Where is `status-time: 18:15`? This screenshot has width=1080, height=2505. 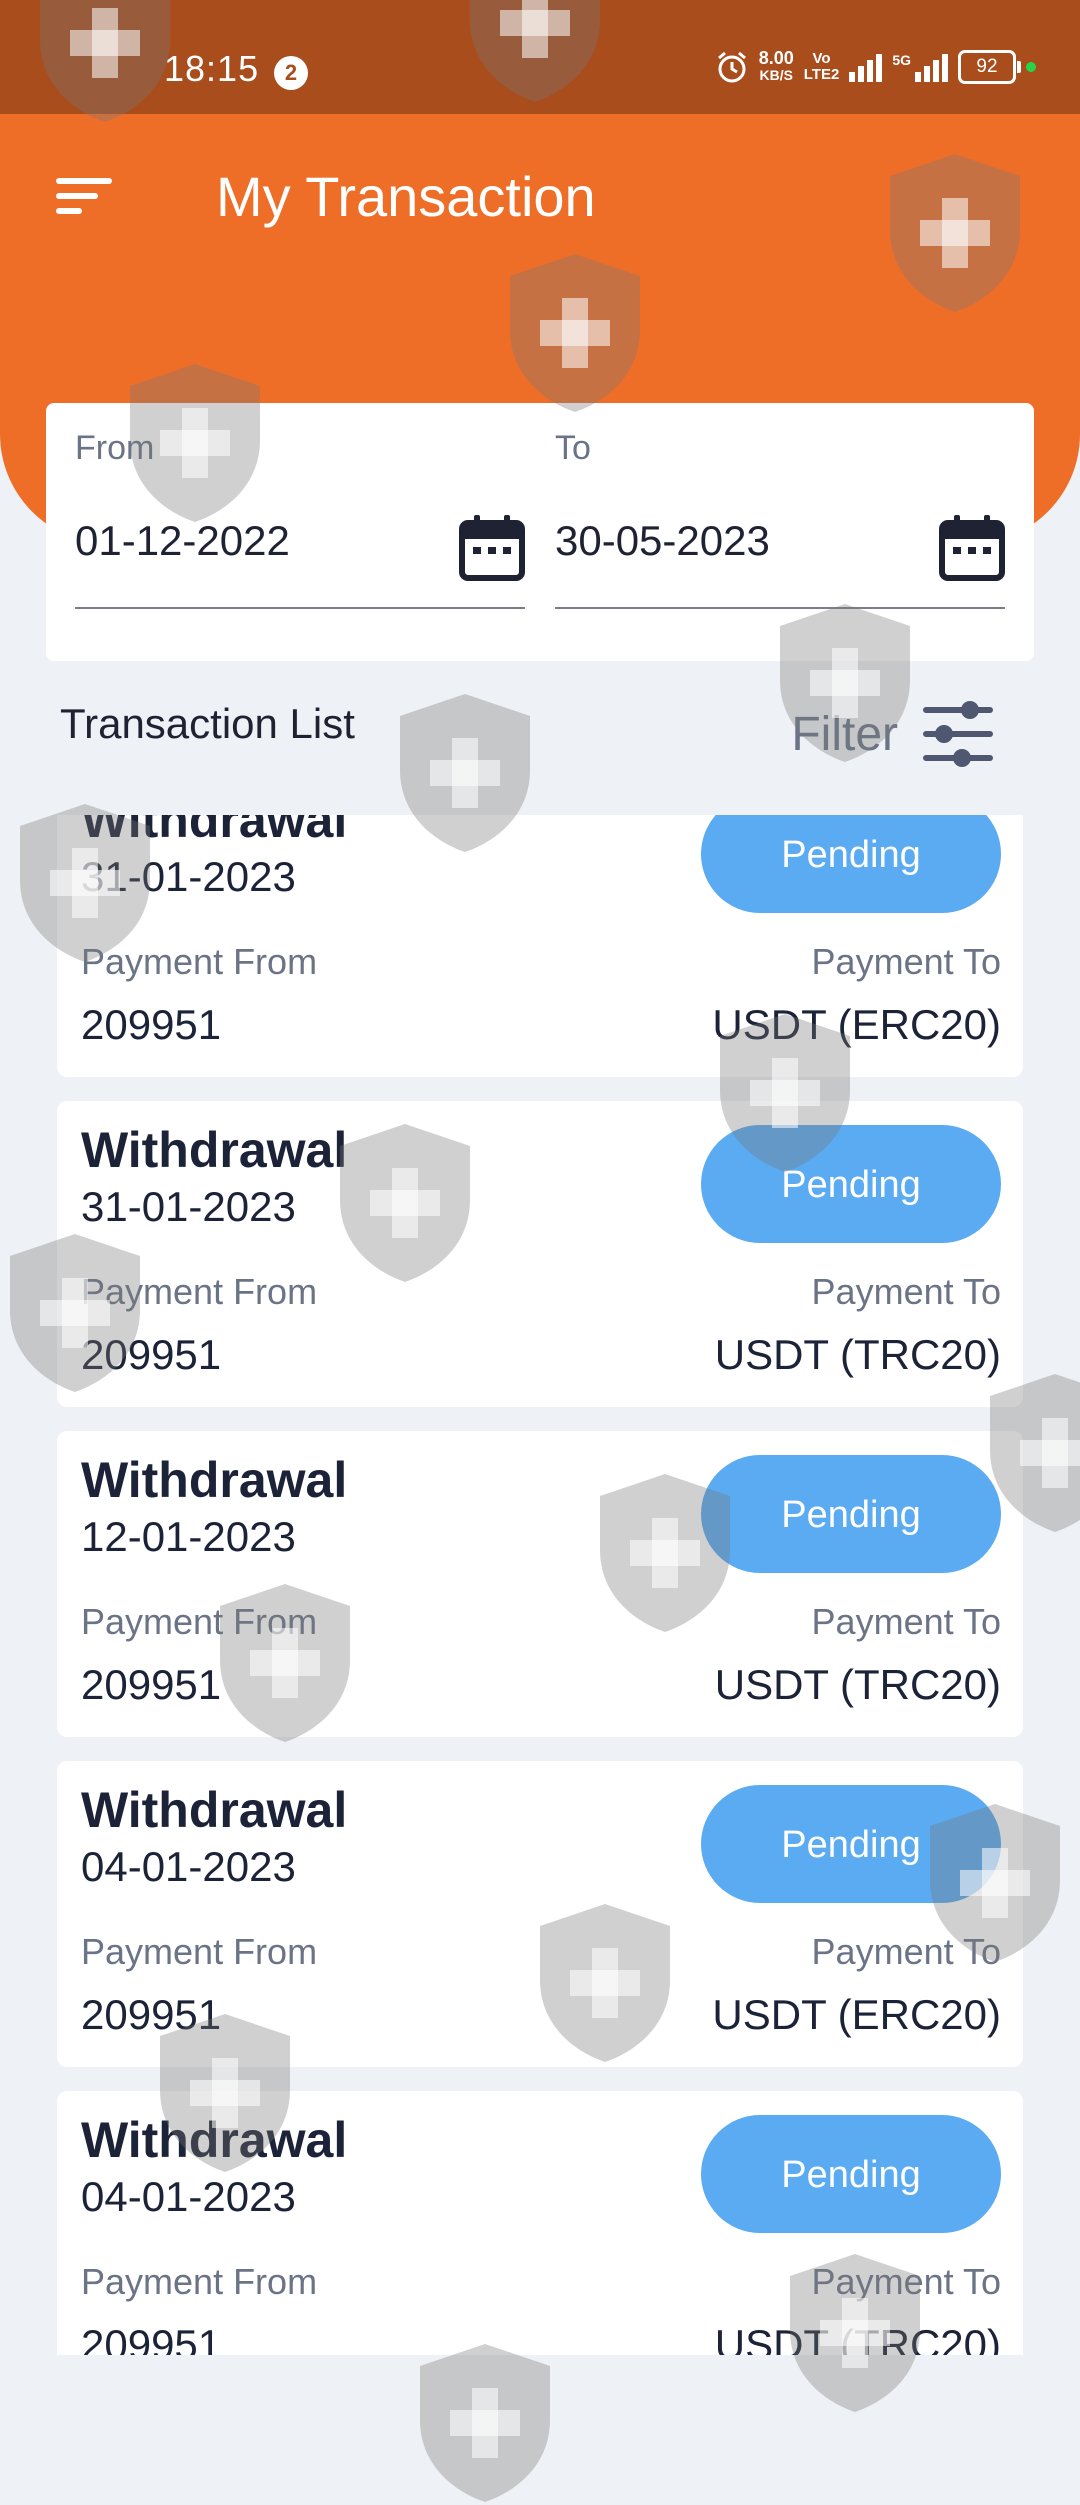 status-time: 18:15 is located at coordinates (212, 68).